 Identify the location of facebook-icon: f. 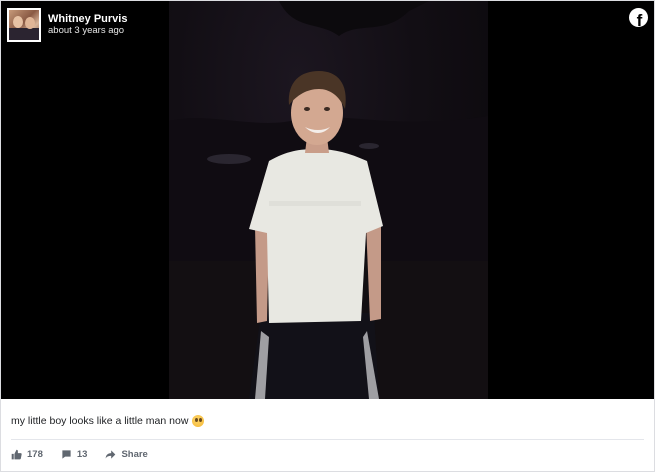
(638, 17).